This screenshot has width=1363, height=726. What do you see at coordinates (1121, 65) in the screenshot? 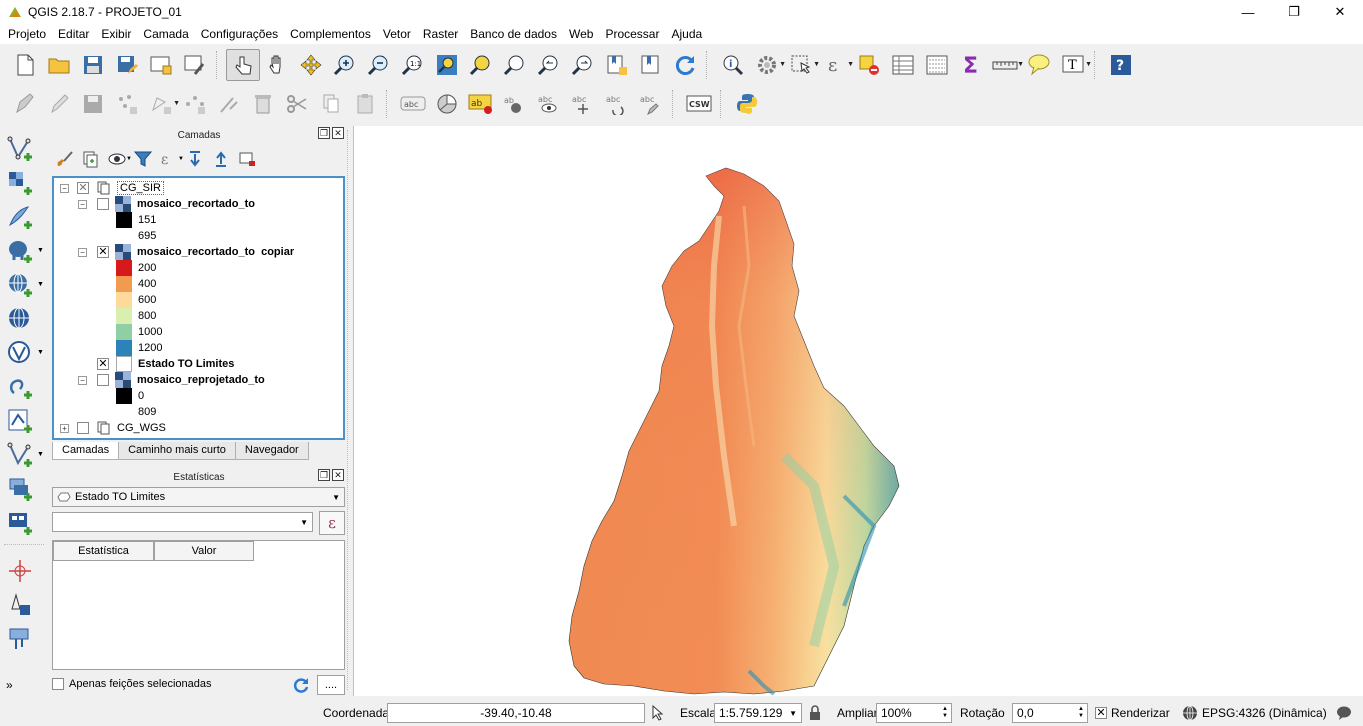
I see `help-button: ?` at bounding box center [1121, 65].